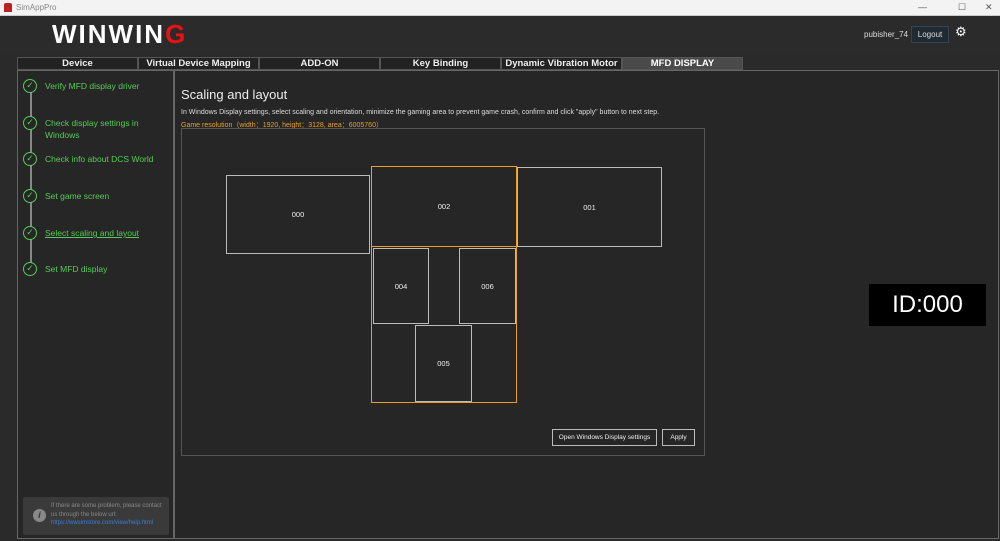 This screenshot has height=541, width=1000. Describe the element at coordinates (962, 7) in the screenshot. I see `maximize-button: ☐` at that location.